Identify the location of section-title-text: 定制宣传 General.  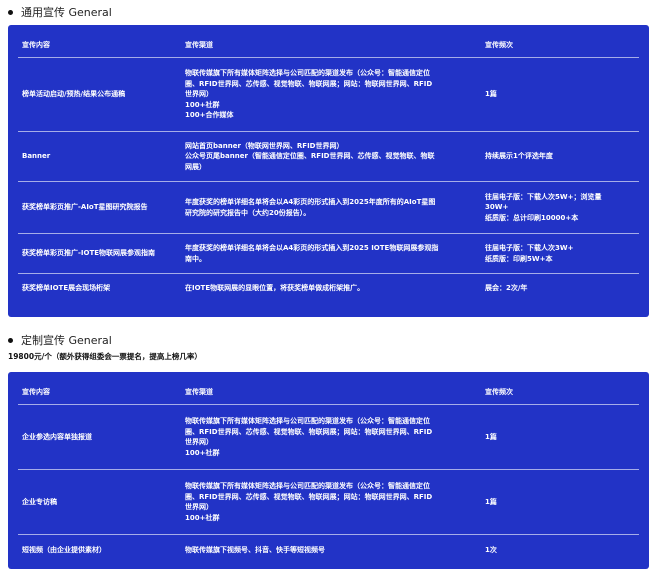
(66, 340).